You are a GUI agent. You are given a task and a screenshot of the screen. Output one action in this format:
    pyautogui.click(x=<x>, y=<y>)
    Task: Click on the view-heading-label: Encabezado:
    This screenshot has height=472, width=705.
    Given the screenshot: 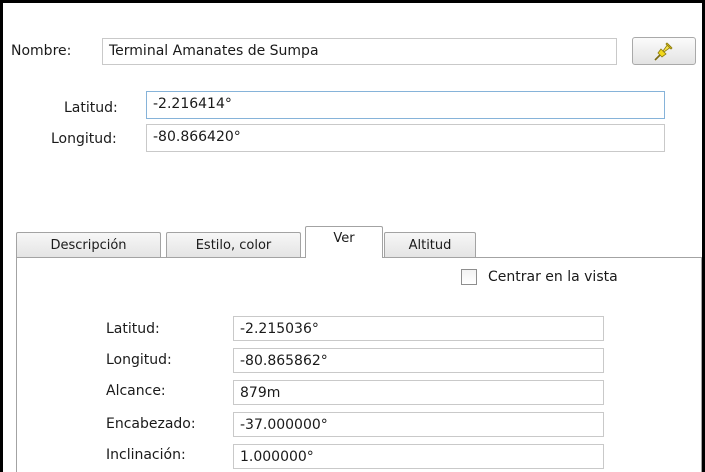 What is the action you would take?
    pyautogui.click(x=151, y=424)
    